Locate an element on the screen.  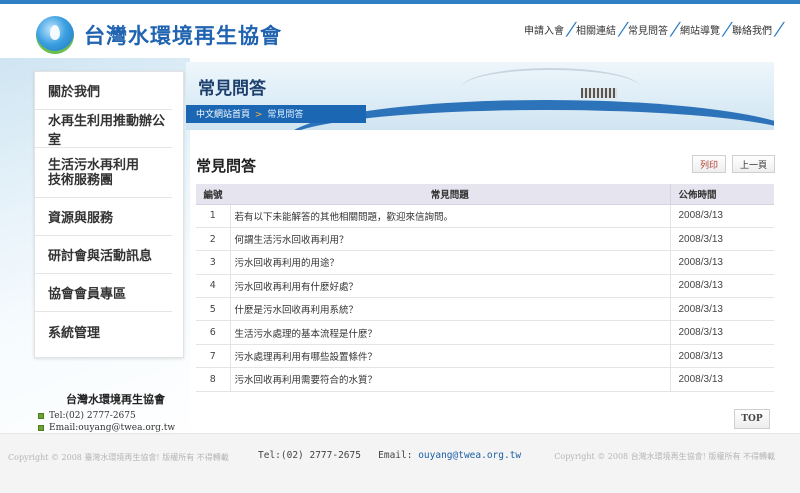
table-row: 6 生活污水處理的基本流程是什麼？ 2008/3/13 is located at coordinates (485, 332).